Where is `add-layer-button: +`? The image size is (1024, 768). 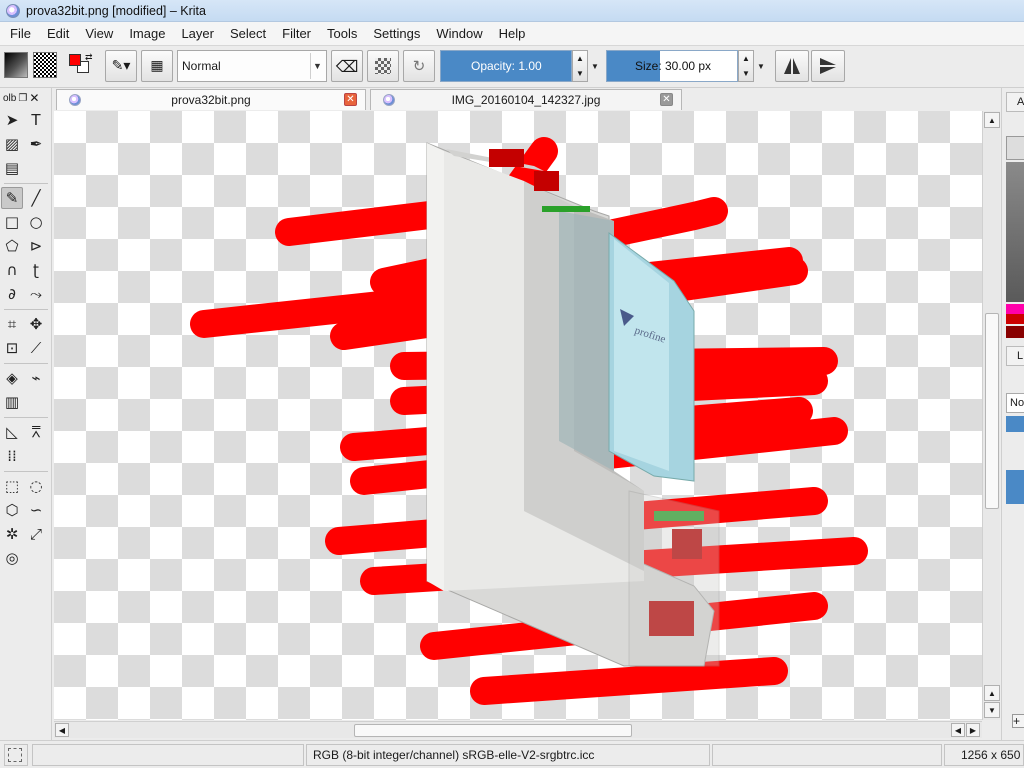 add-layer-button: + is located at coordinates (1018, 721).